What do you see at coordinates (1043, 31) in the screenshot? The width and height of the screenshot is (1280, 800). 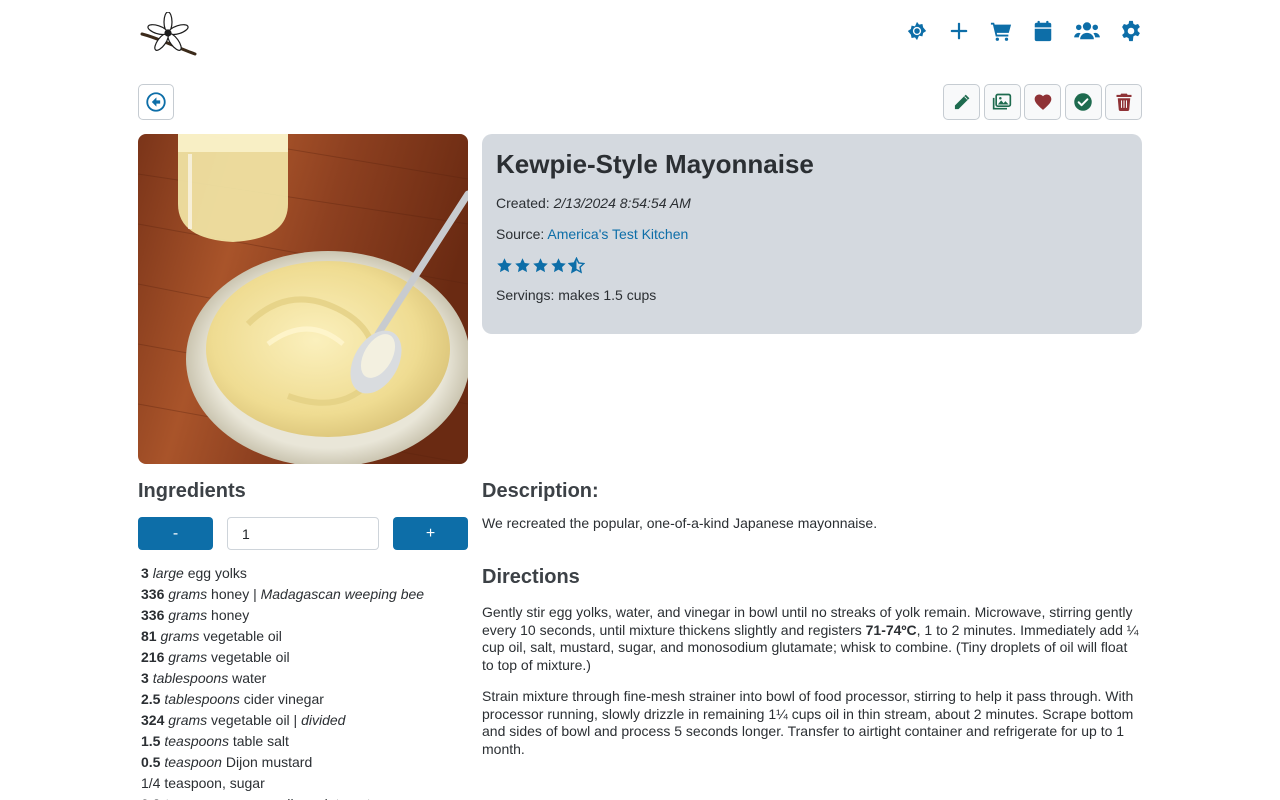 I see `calendar-icon` at bounding box center [1043, 31].